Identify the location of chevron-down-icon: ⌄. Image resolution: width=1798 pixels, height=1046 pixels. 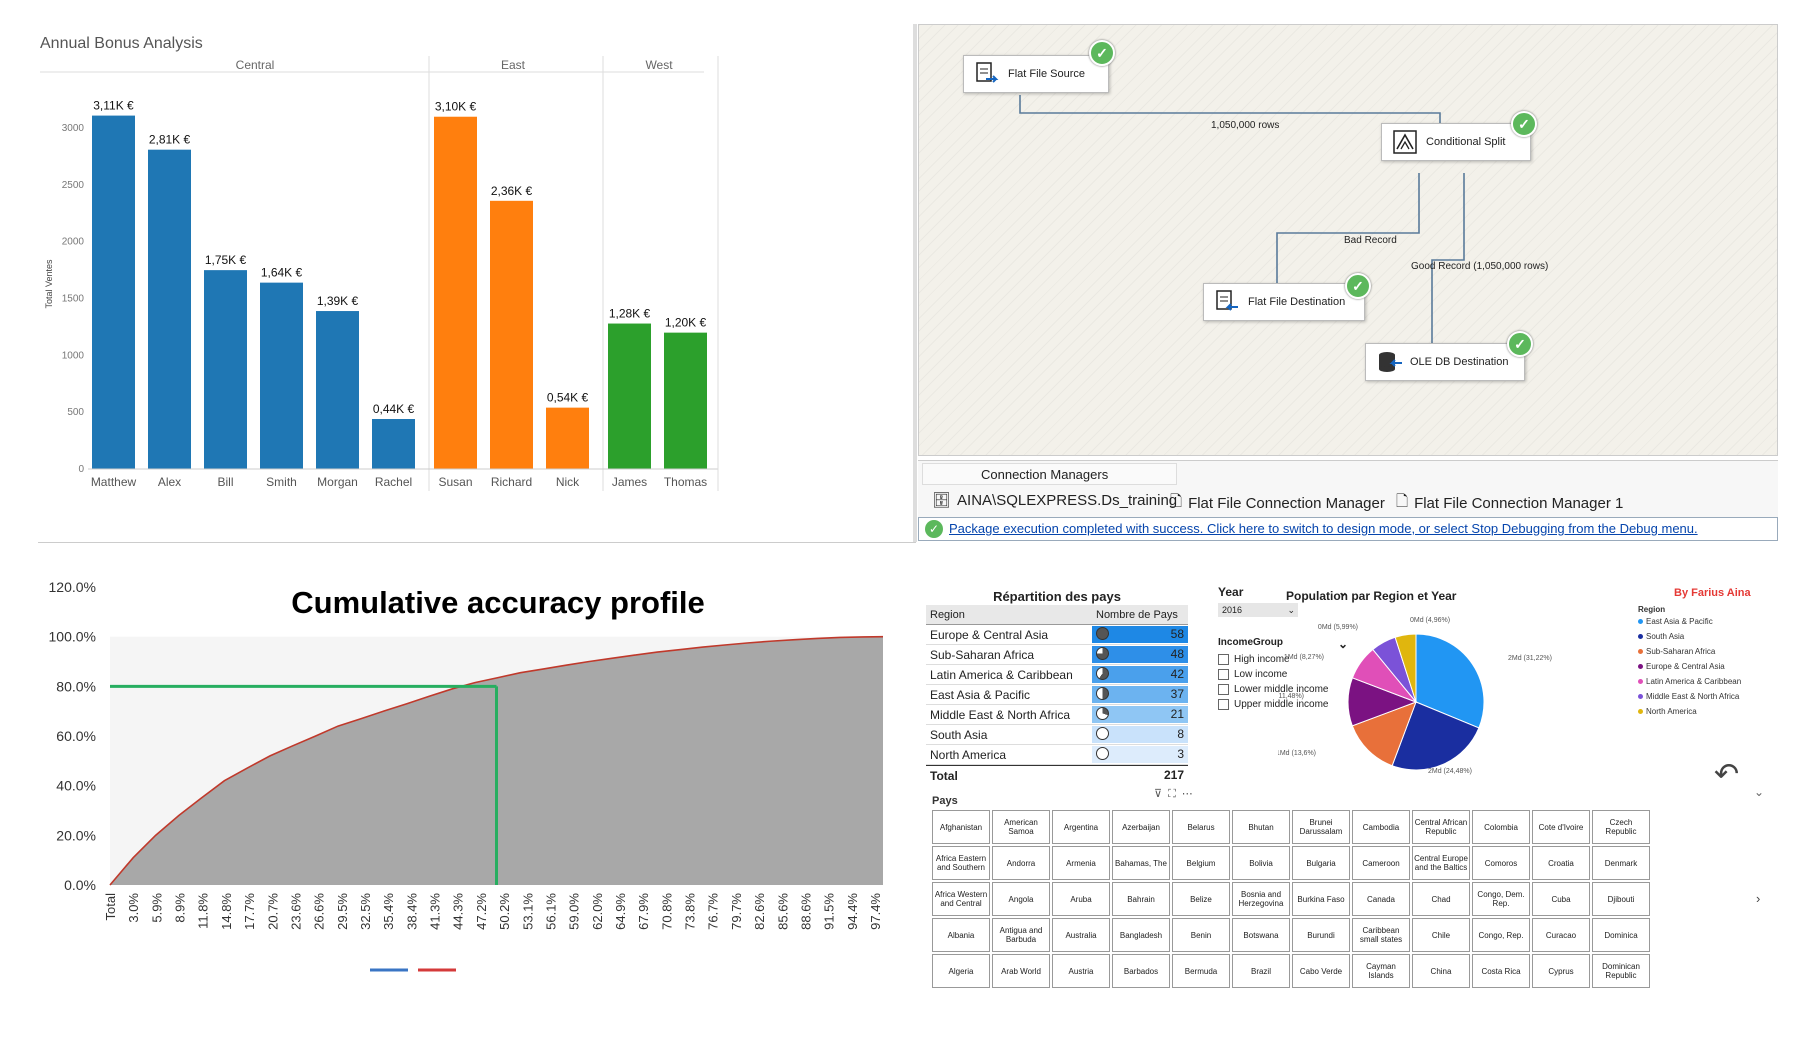
(1759, 792).